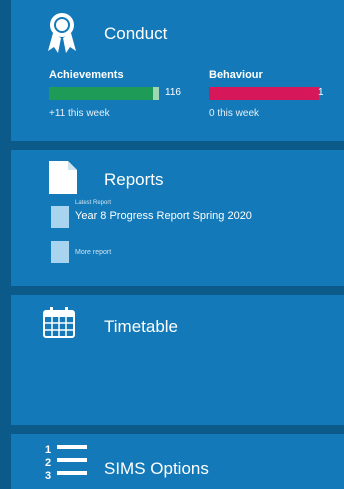 The width and height of the screenshot is (344, 489). Describe the element at coordinates (48, 450) in the screenshot. I see `svg-text: 1` at that location.